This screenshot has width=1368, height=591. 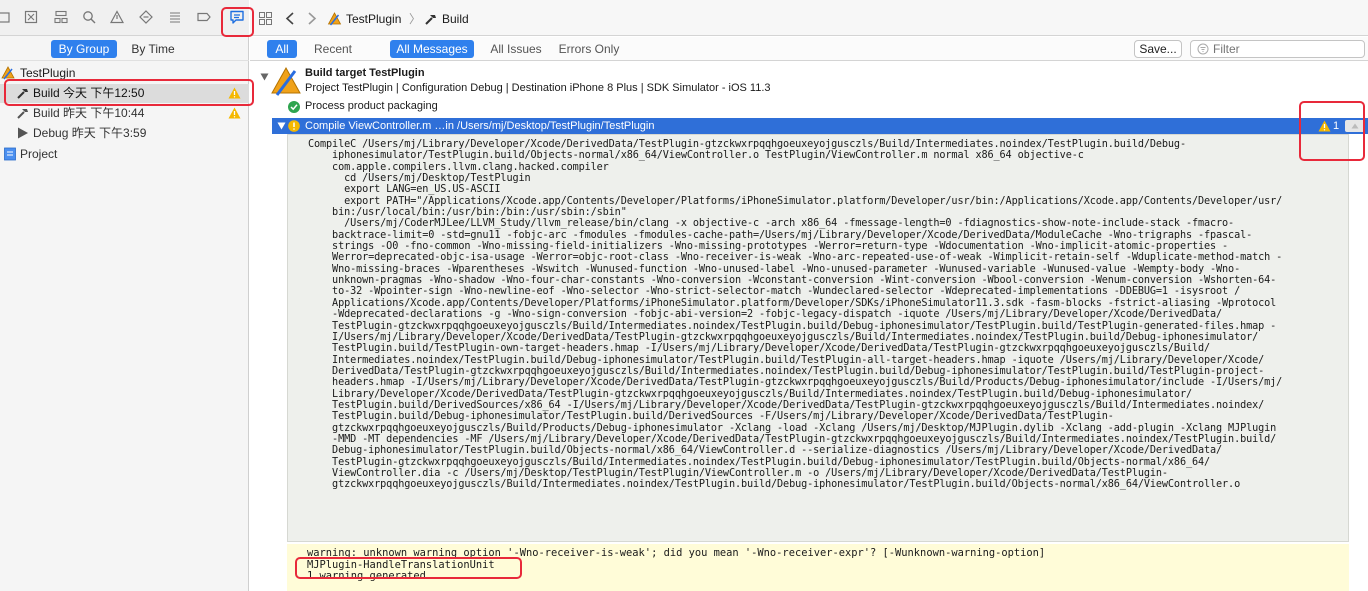 I want to click on tree-root-testplugin: TestPlugin, so click(x=124, y=73).